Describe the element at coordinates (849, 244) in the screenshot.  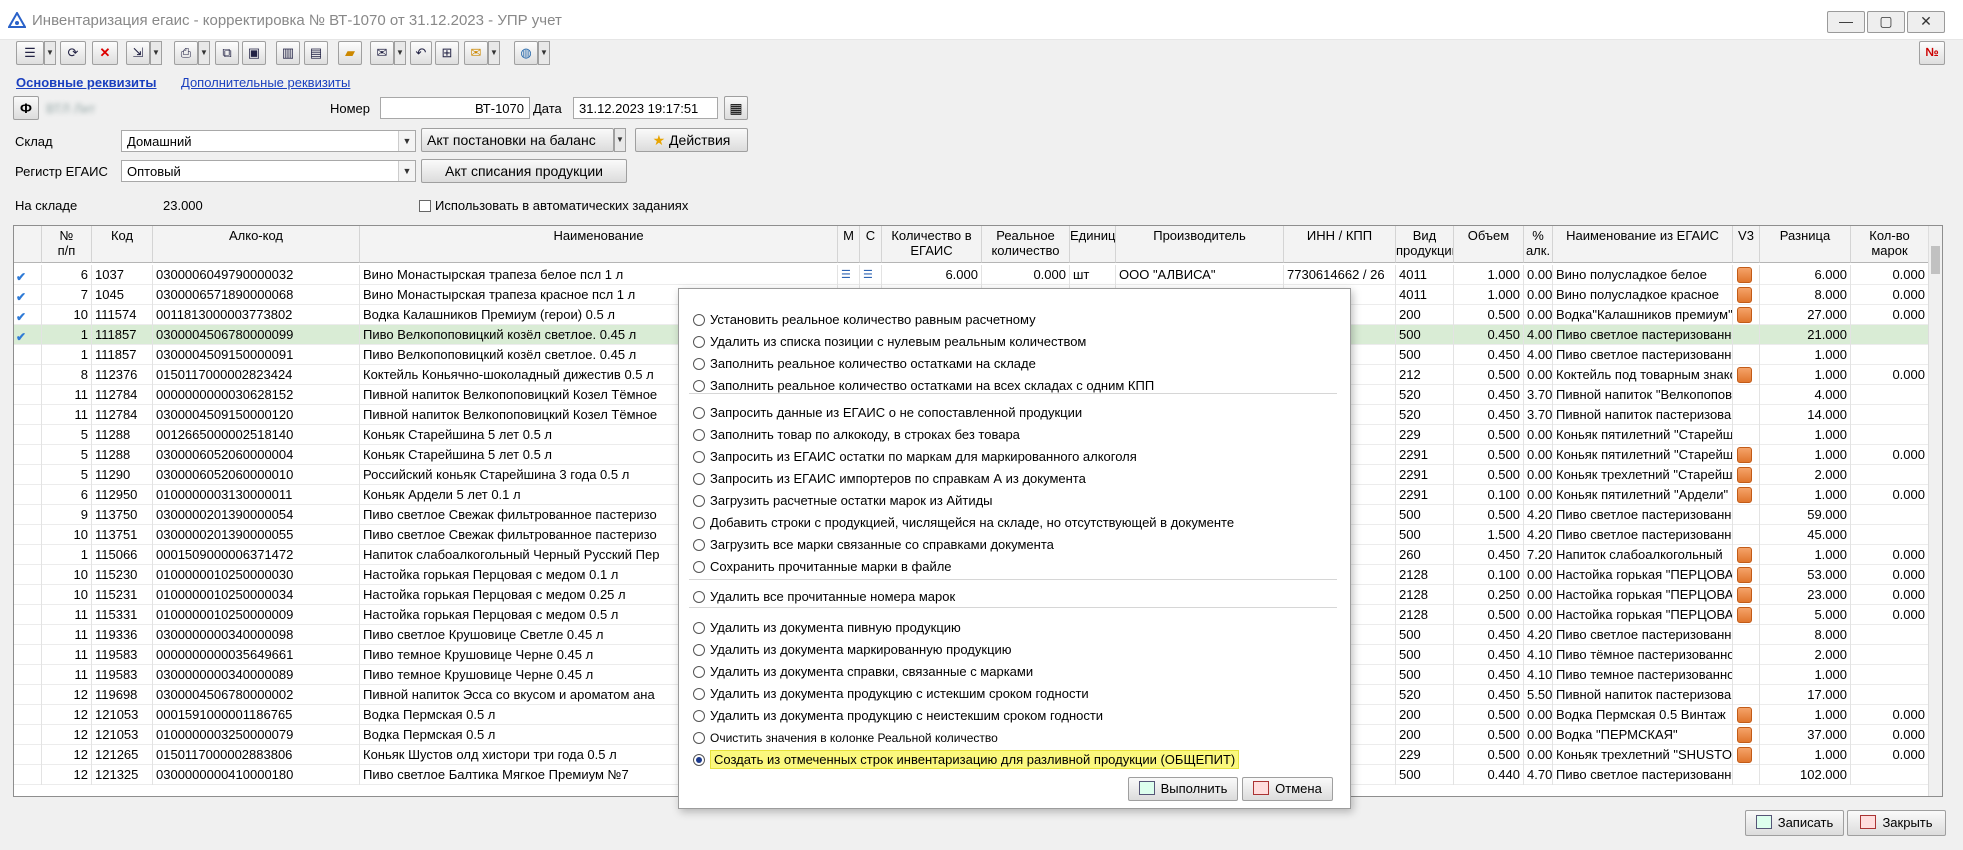
I see `column-header-m: М` at that location.